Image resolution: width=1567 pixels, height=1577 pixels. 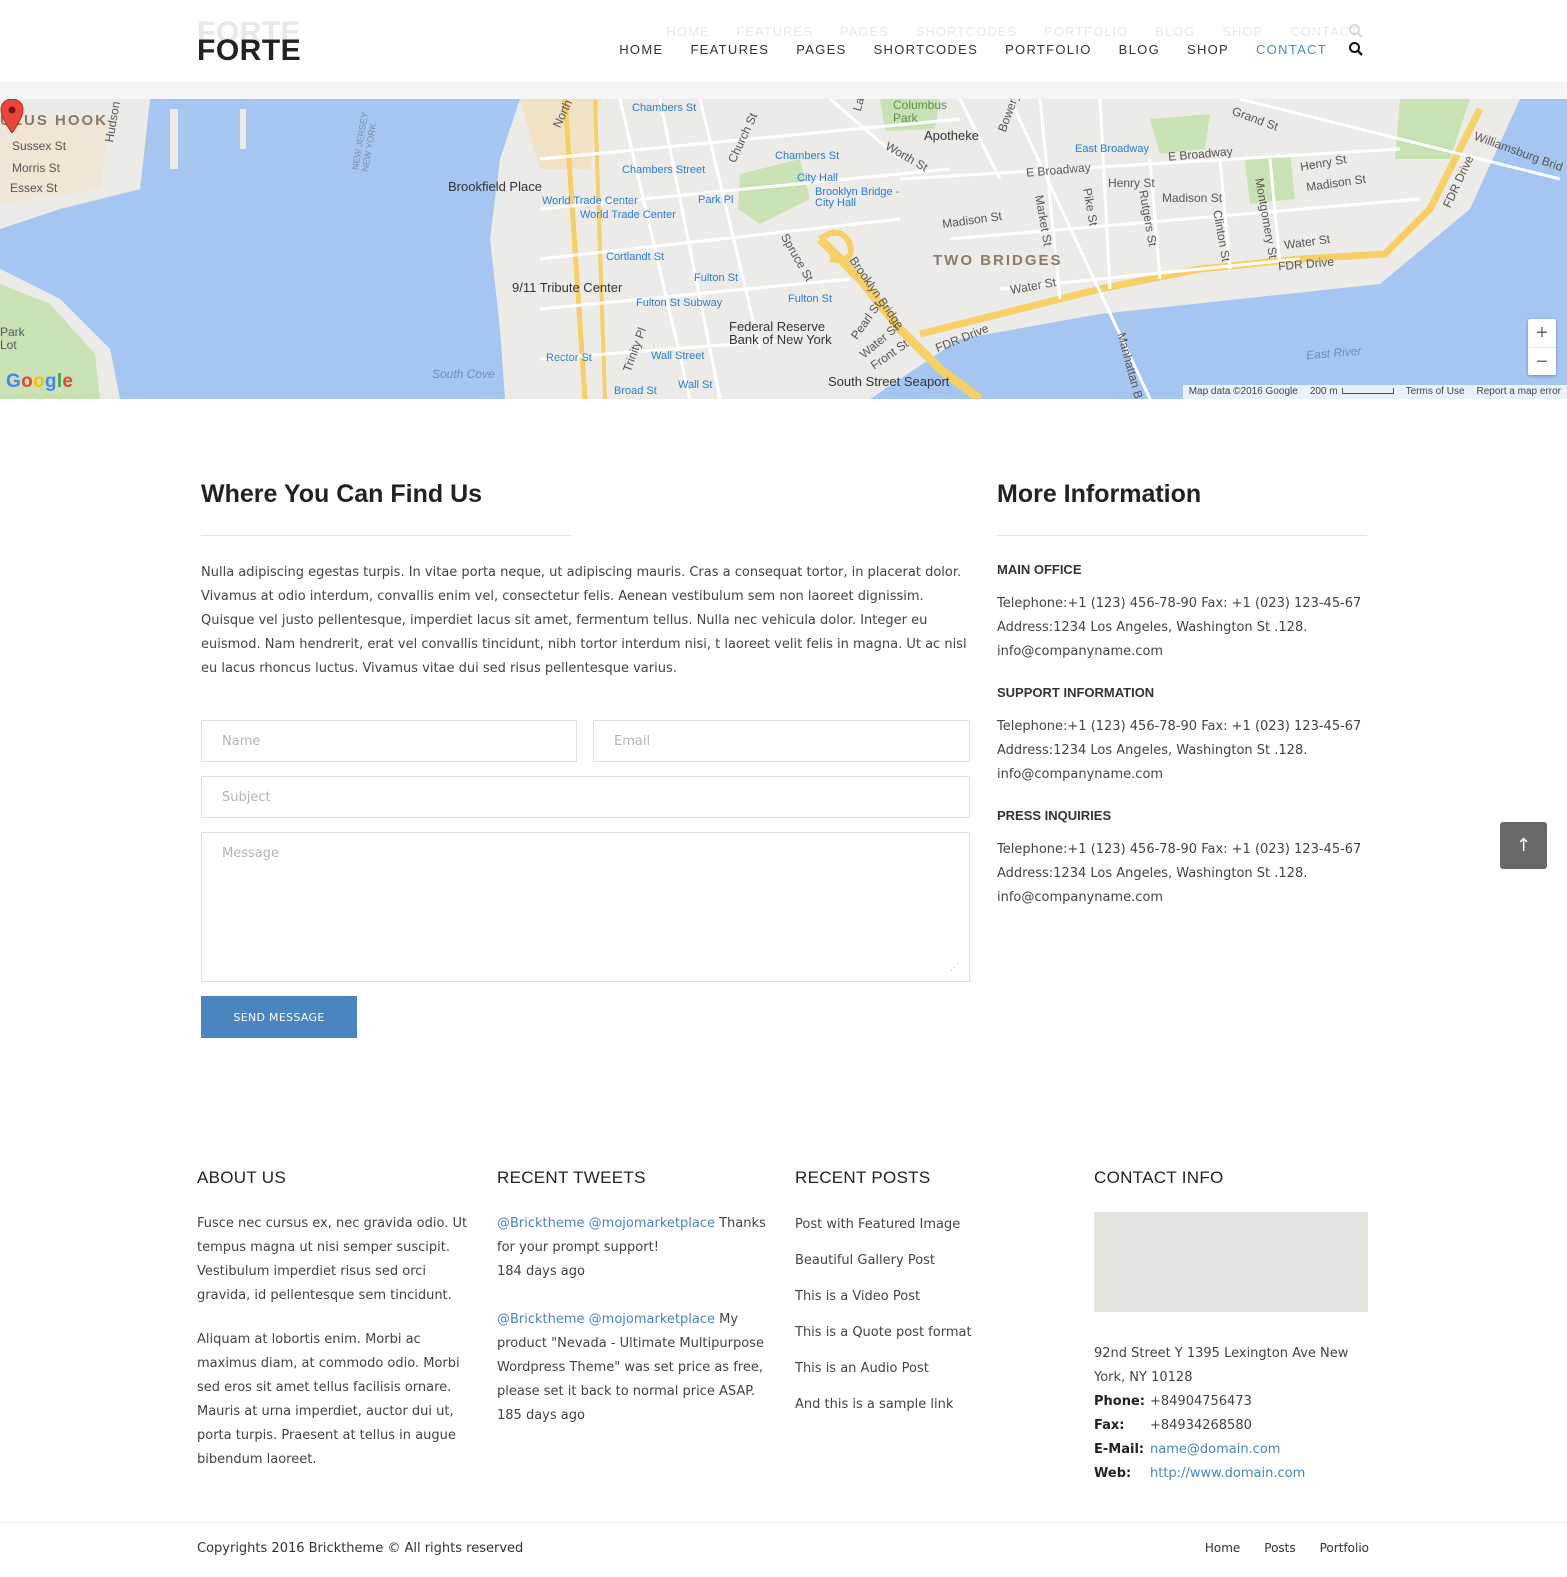 I want to click on nav-ghost-item: FEATURES, so click(x=774, y=31).